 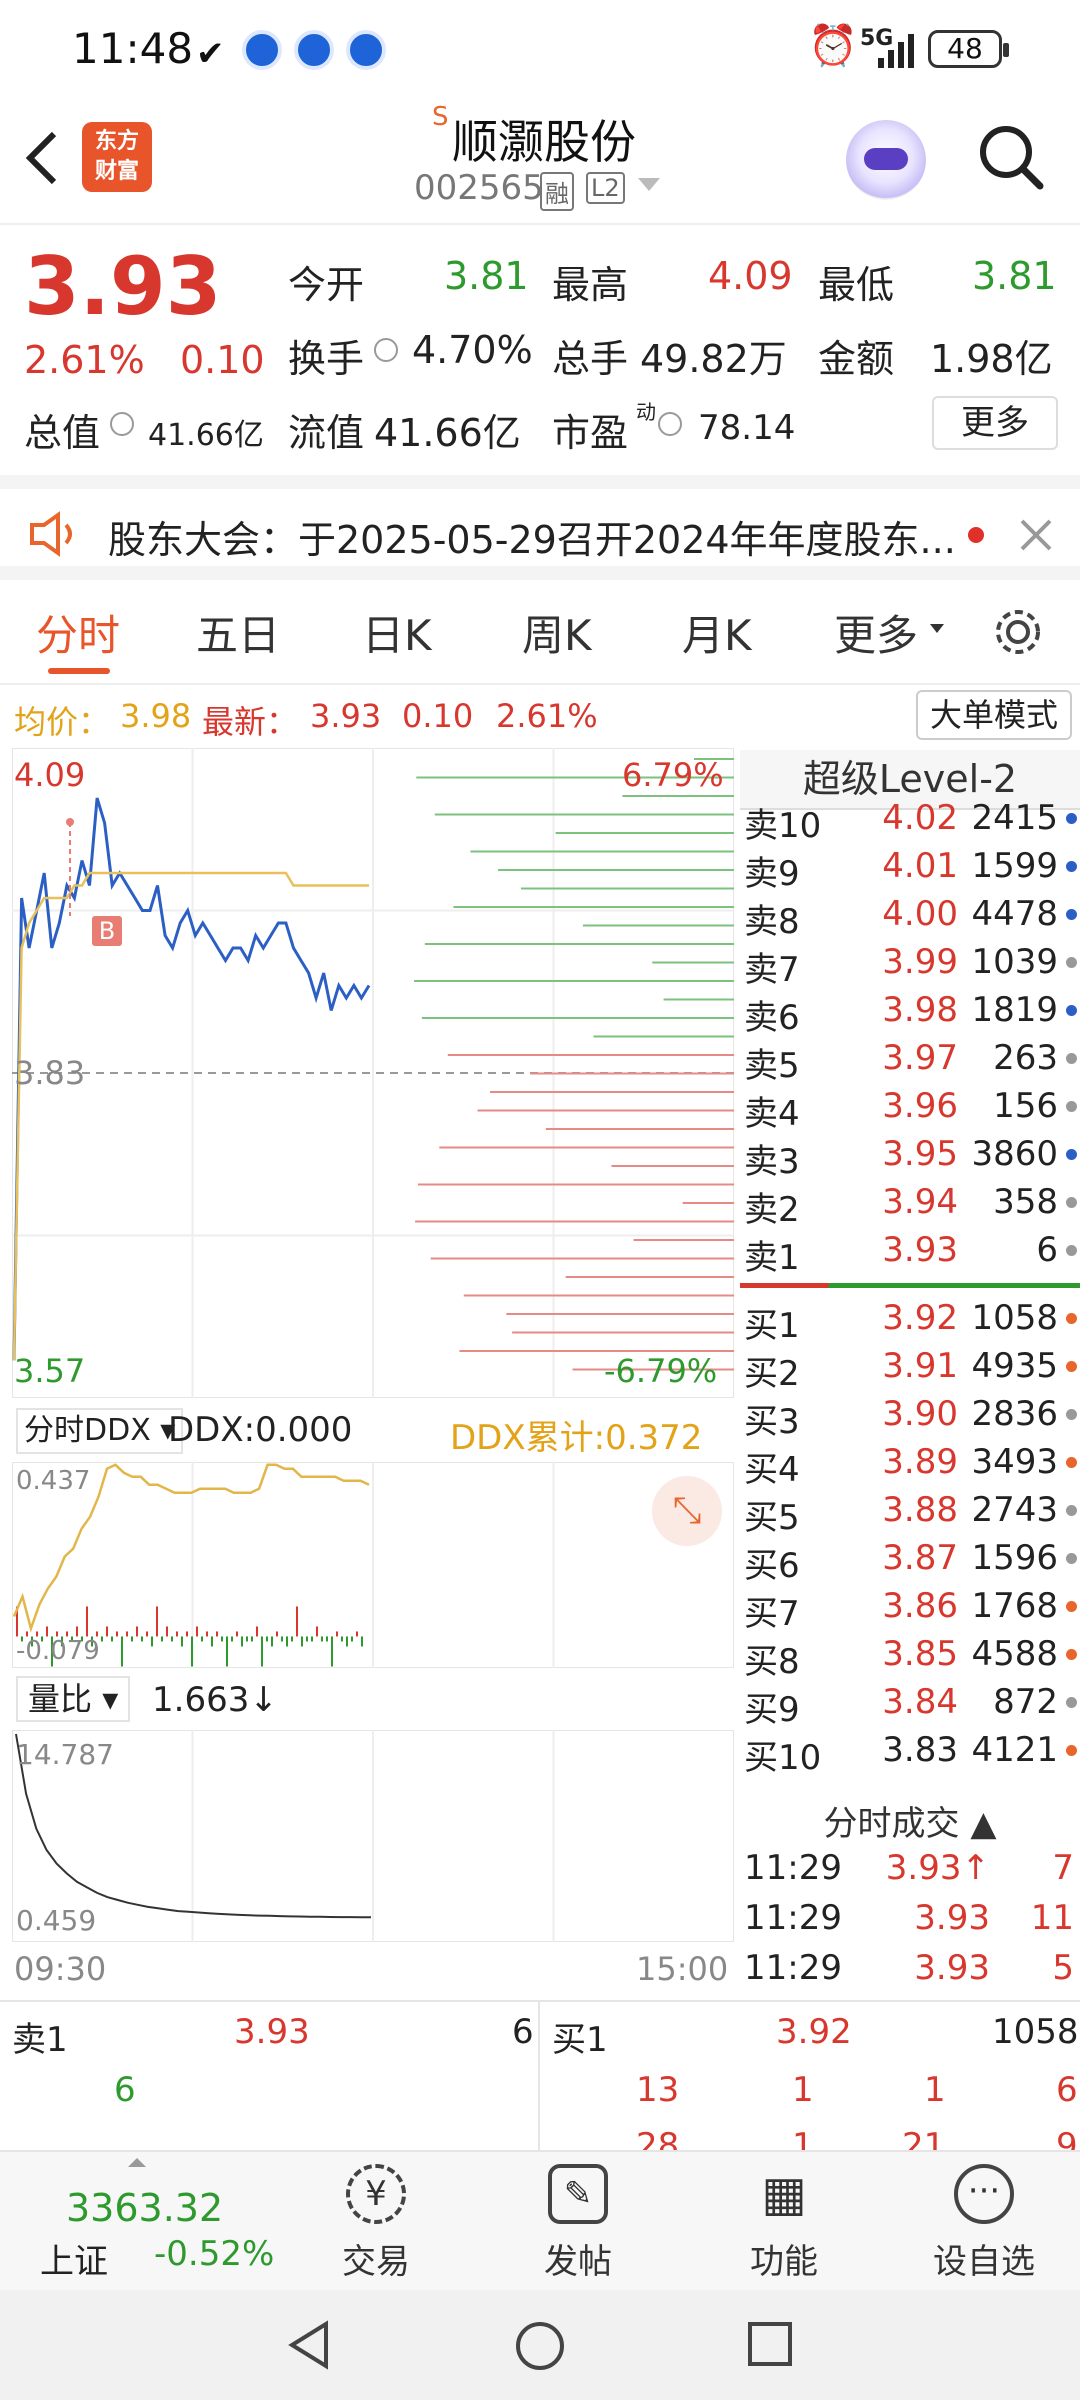 I want to click on level-volume: 4935, so click(x=1014, y=1366).